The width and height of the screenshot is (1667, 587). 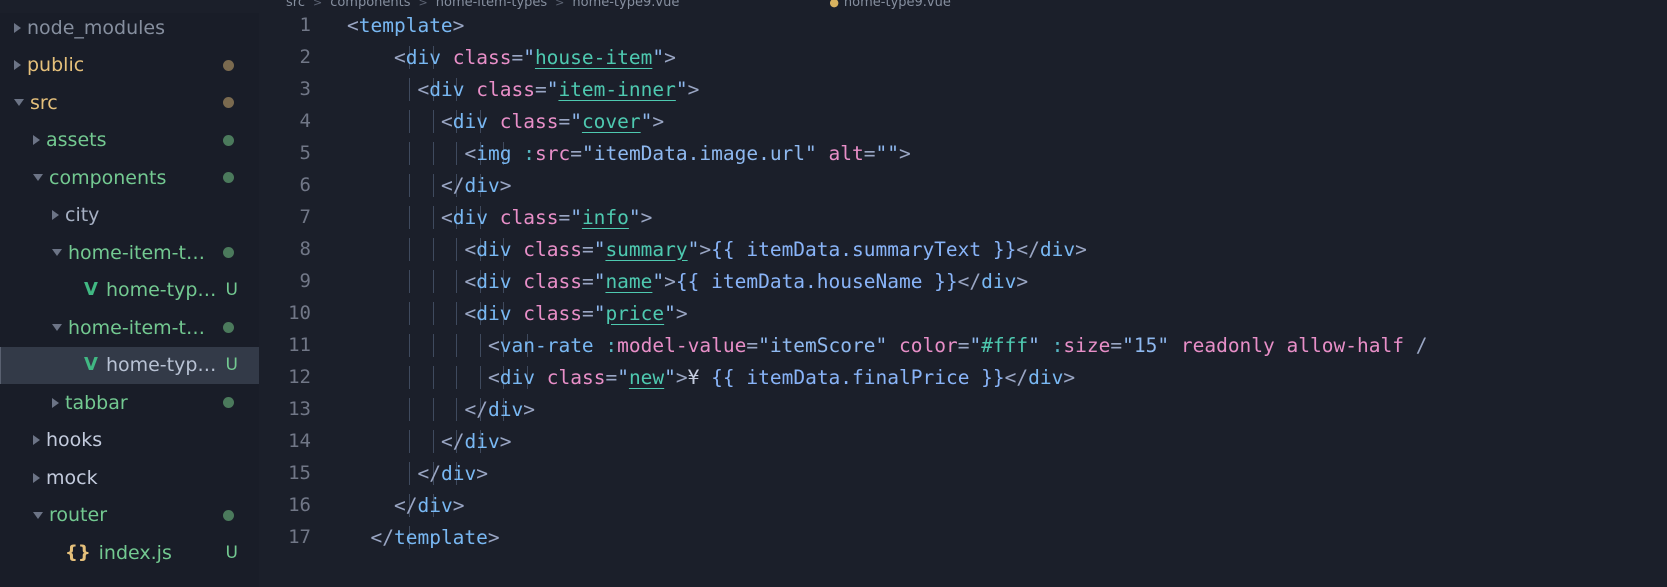 I want to click on modified-dot-badge, so click(x=228, y=403).